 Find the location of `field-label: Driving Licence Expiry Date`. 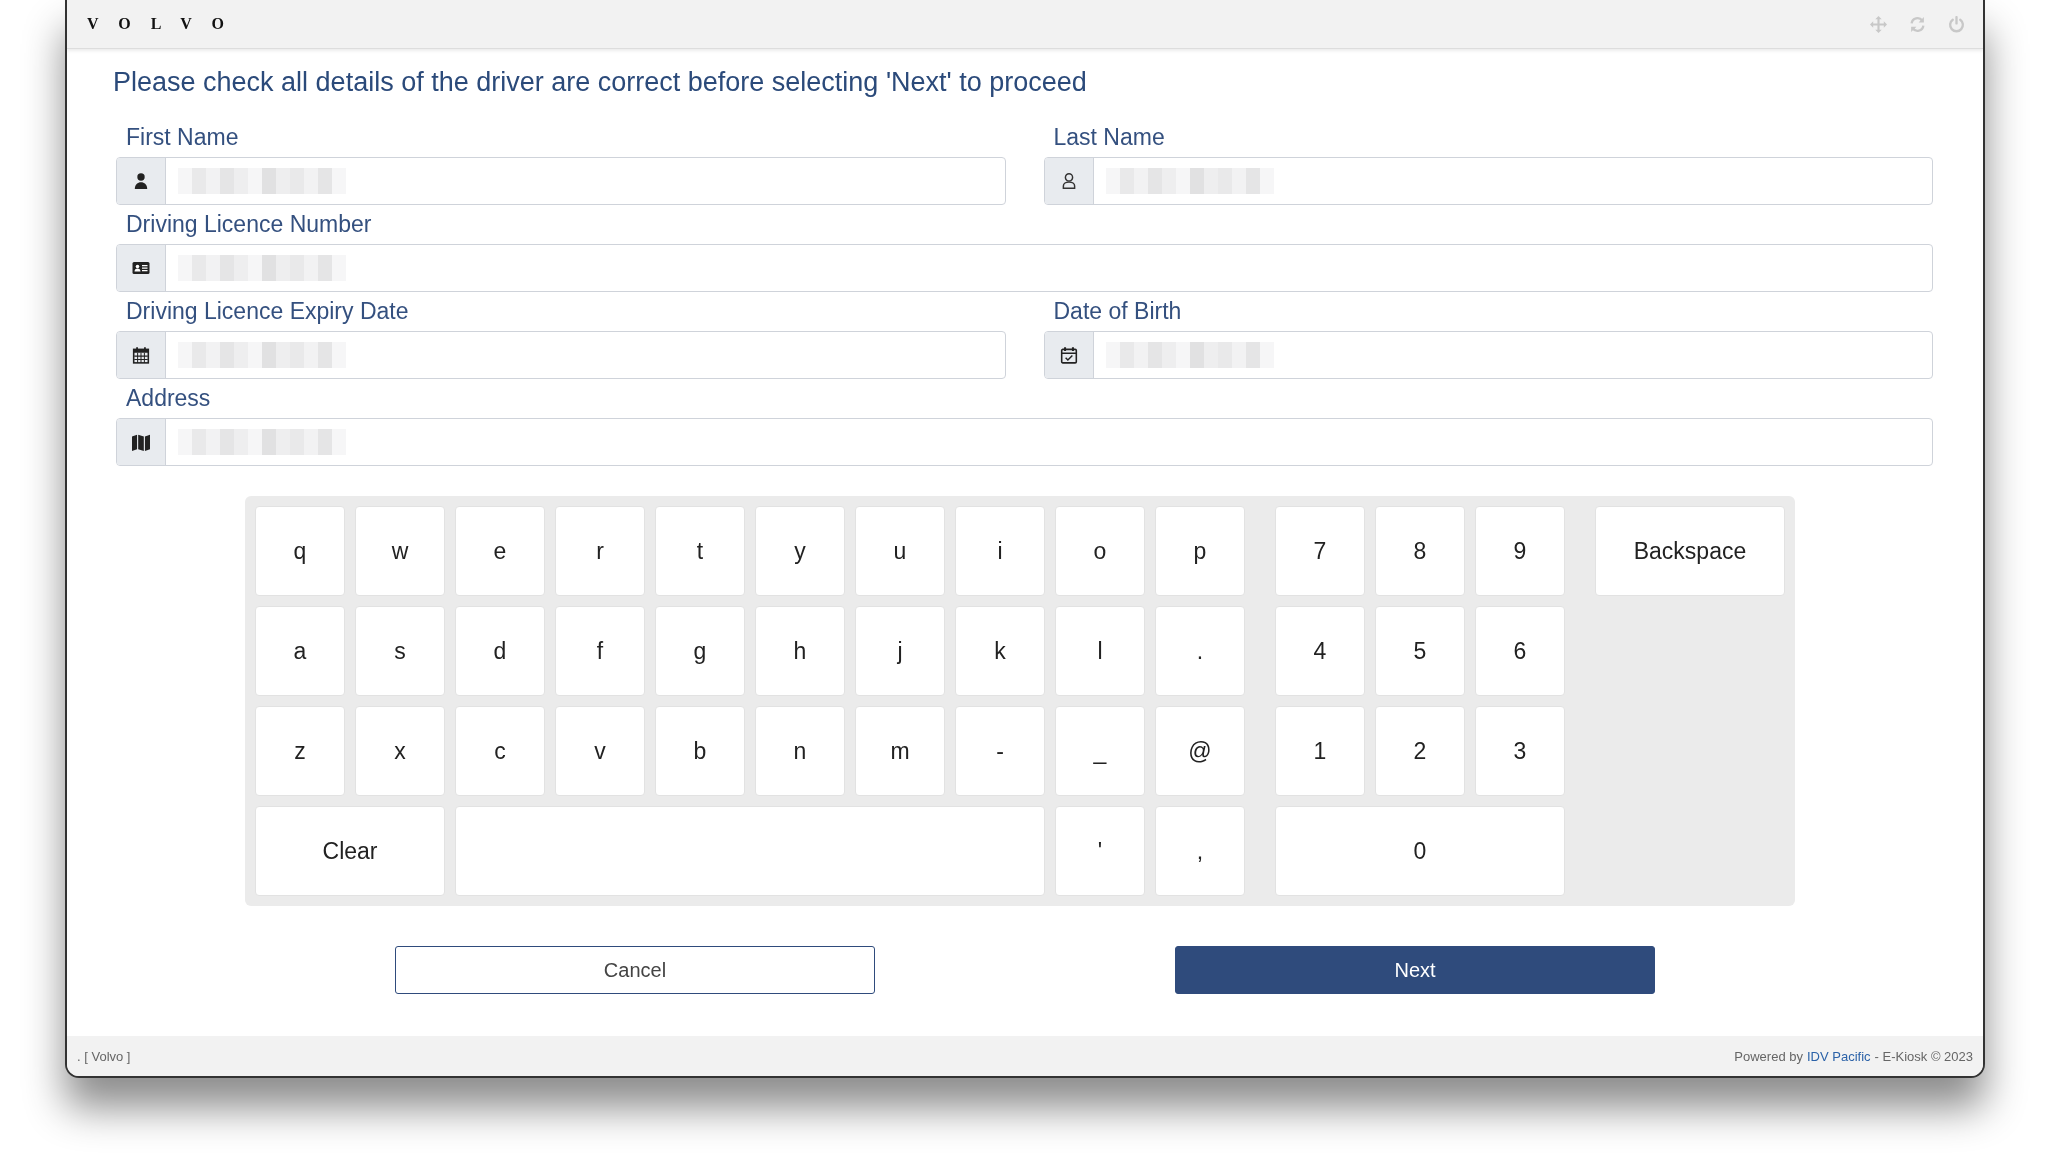

field-label: Driving Licence Expiry Date is located at coordinates (267, 311).